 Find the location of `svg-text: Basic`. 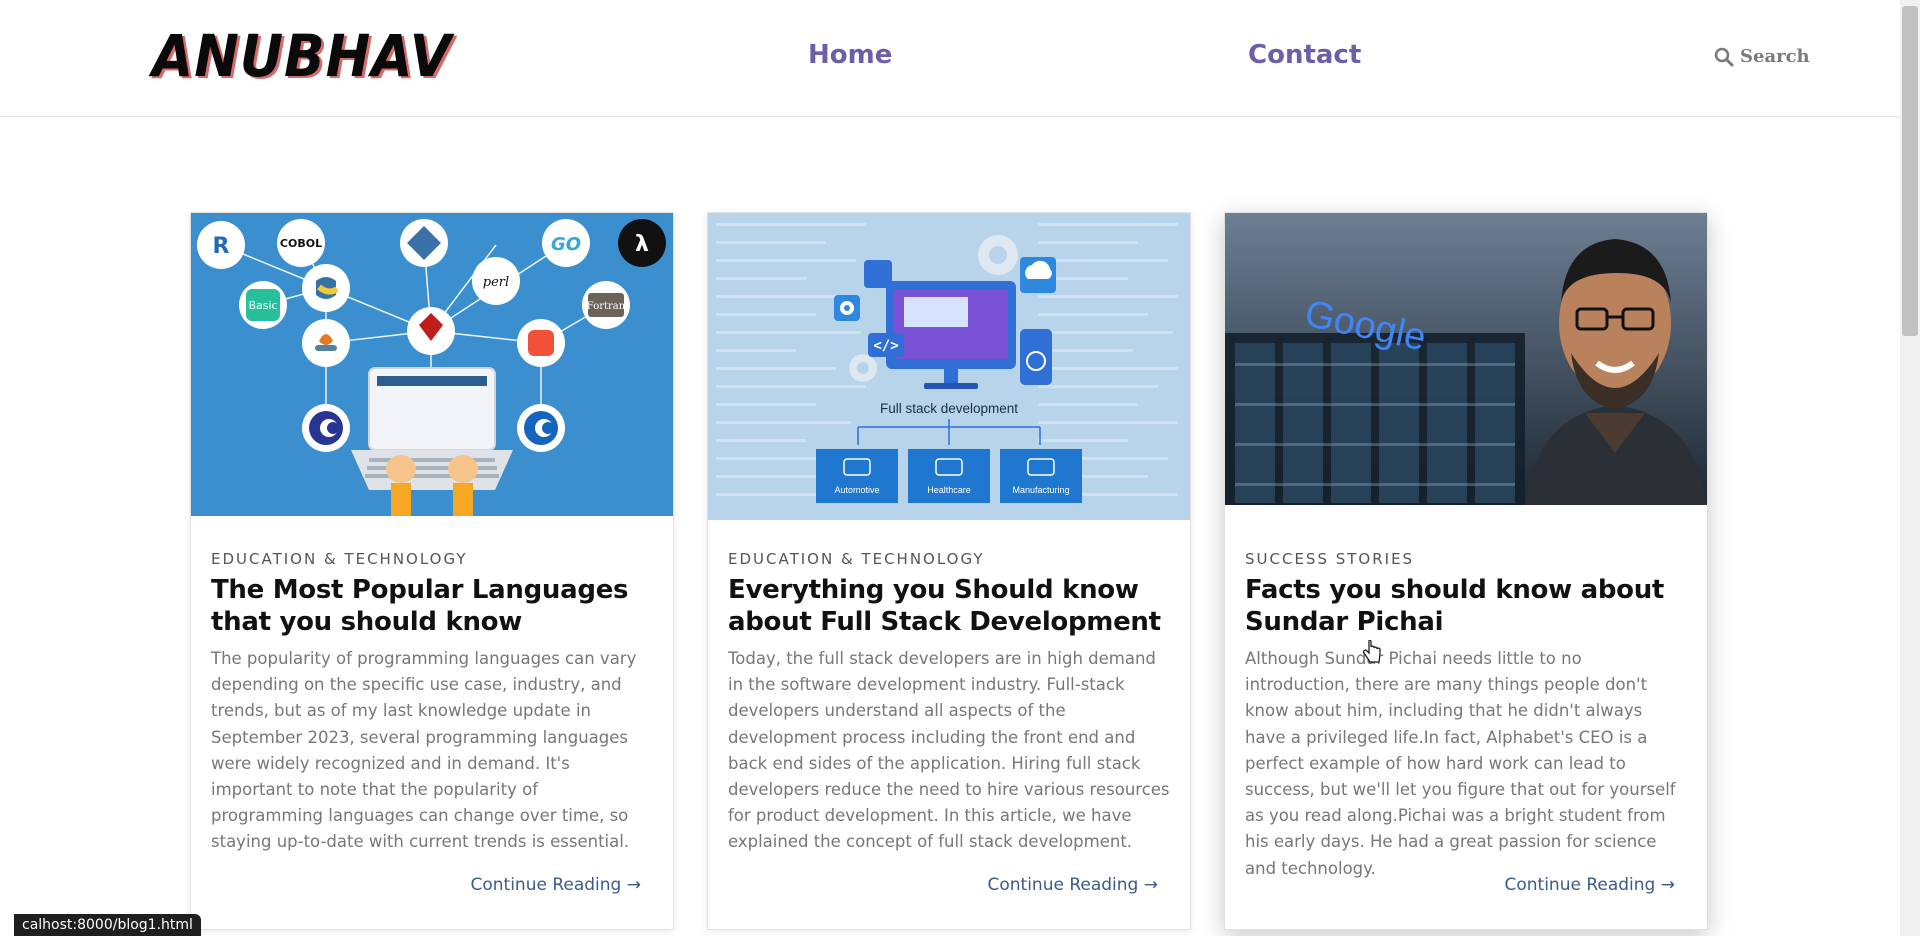

svg-text: Basic is located at coordinates (262, 305).